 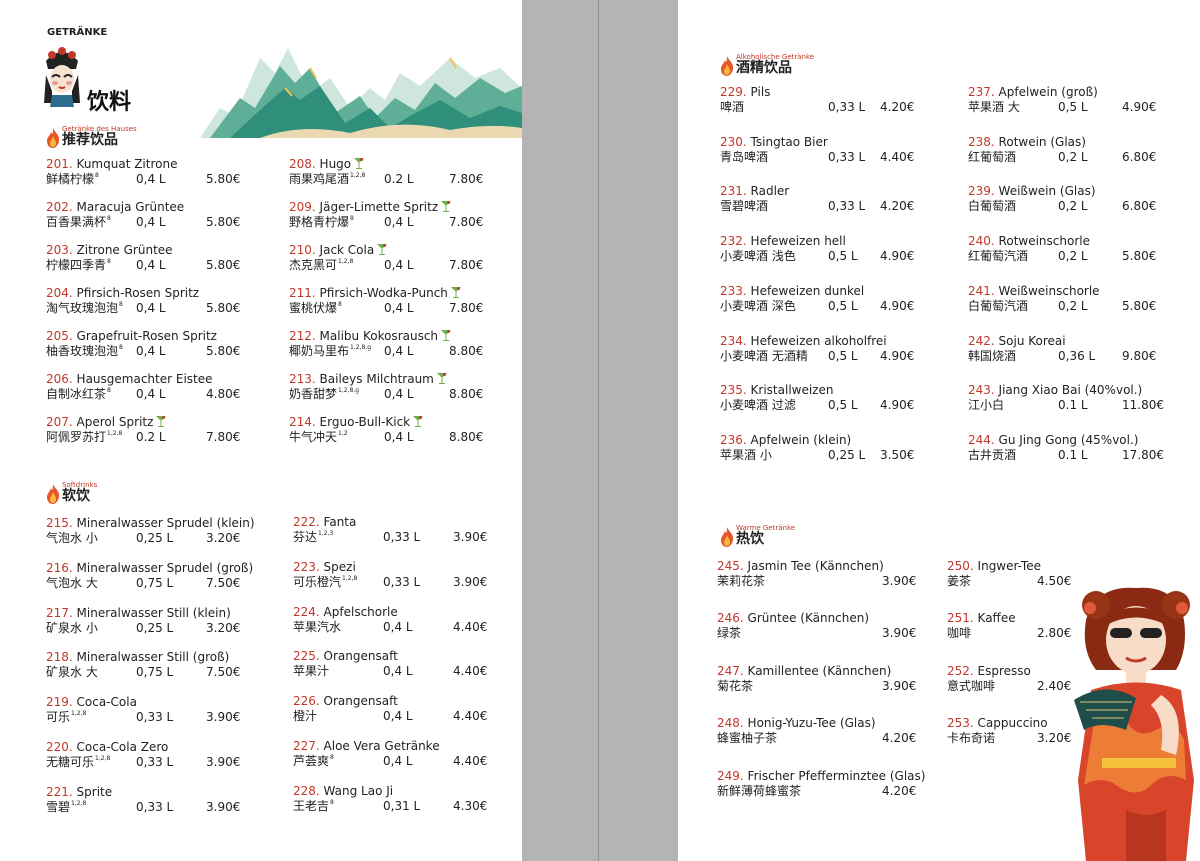 What do you see at coordinates (376, 379) in the screenshot?
I see `item-name: Baileys Milchtraum` at bounding box center [376, 379].